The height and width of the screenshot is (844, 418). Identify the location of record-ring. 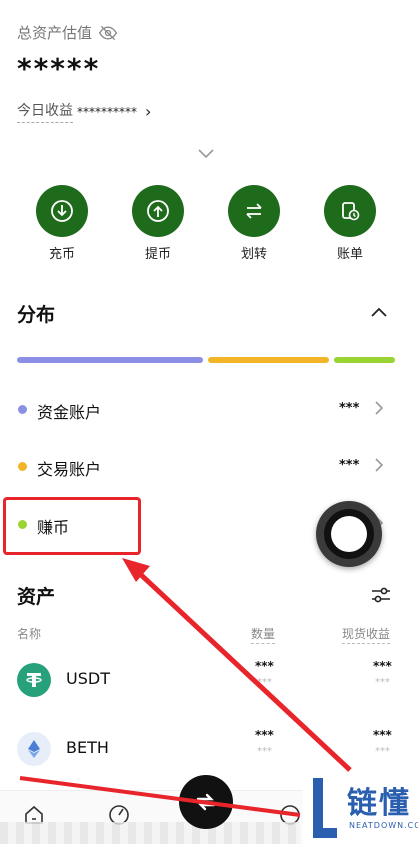
(349, 534).